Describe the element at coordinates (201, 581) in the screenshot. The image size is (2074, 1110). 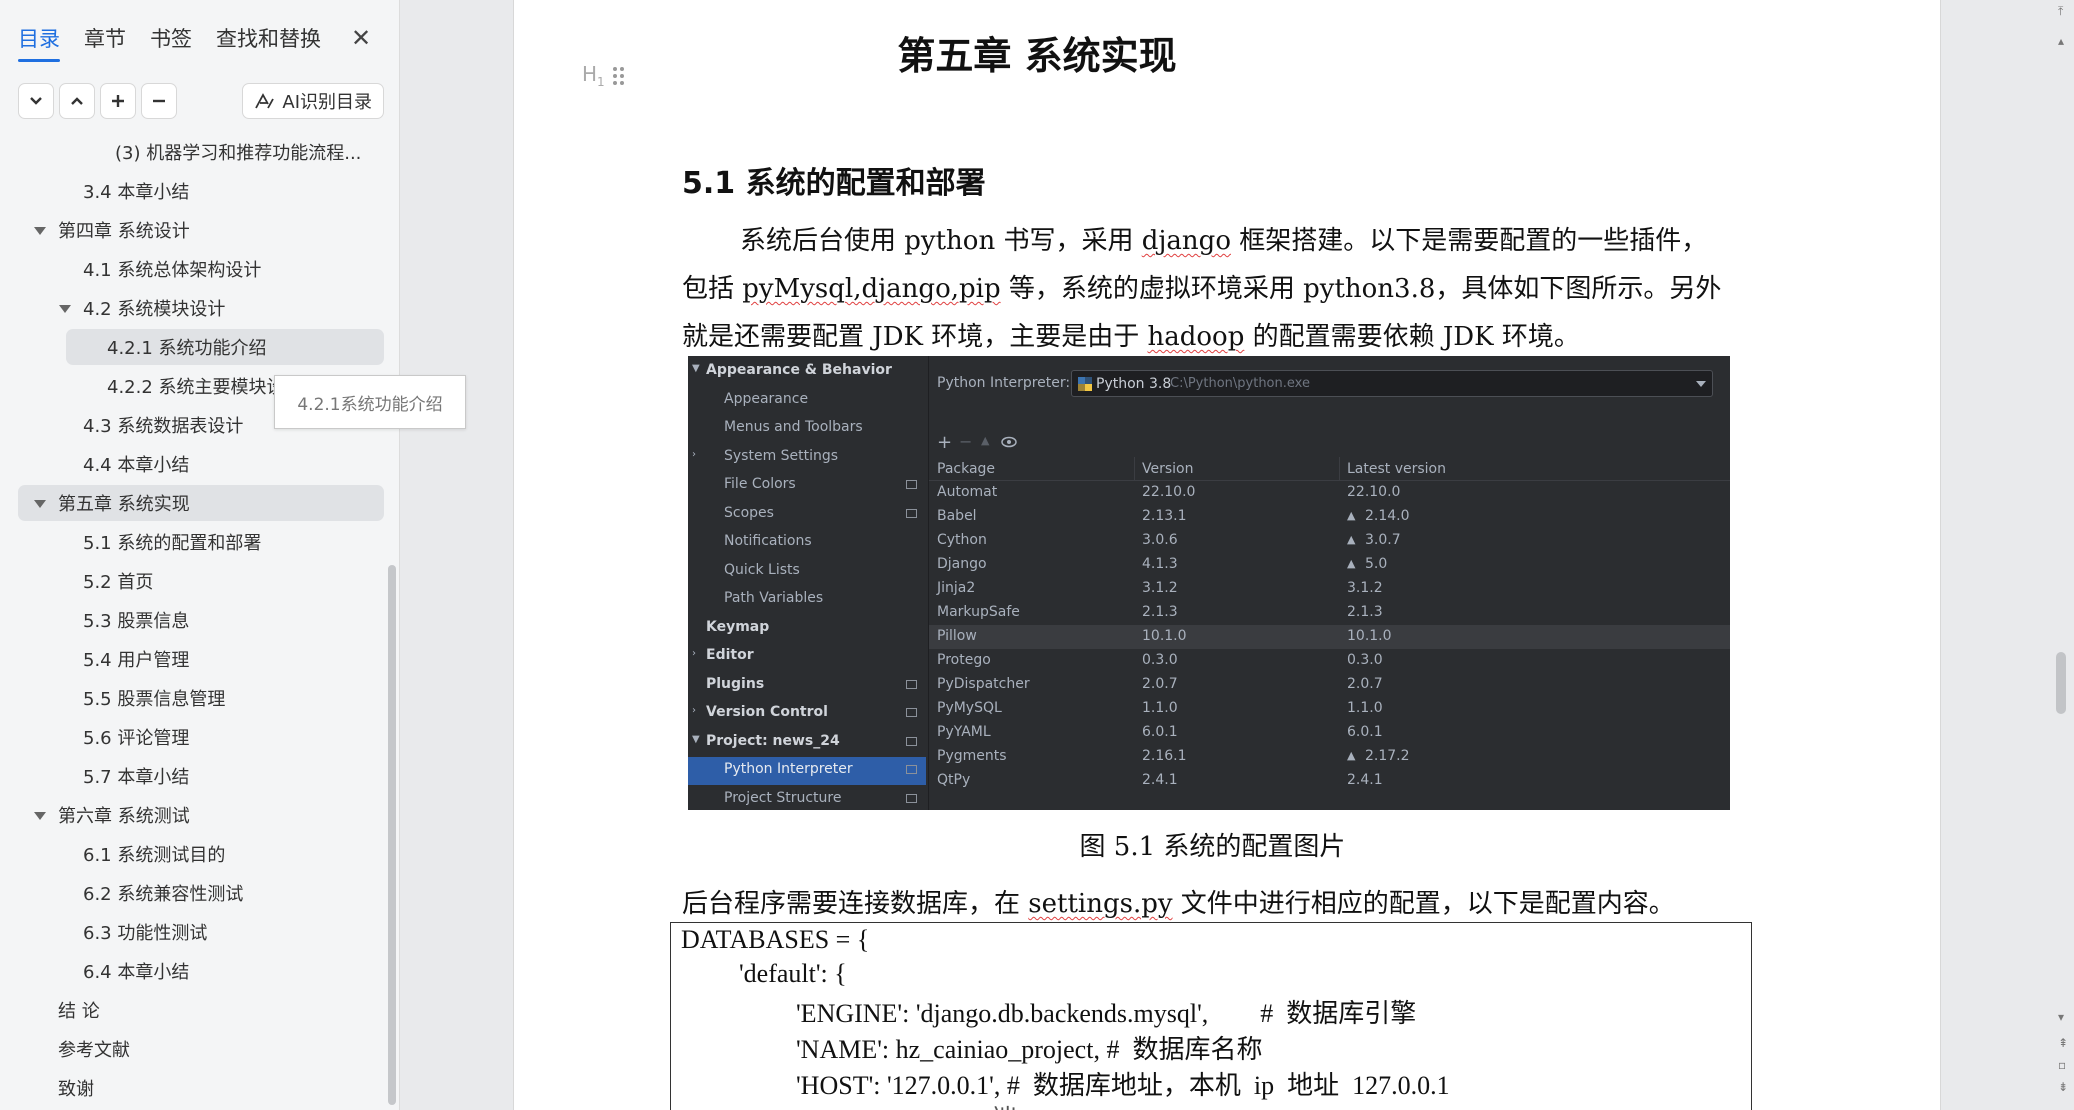
I see `toc-item: 5.2 首页` at that location.